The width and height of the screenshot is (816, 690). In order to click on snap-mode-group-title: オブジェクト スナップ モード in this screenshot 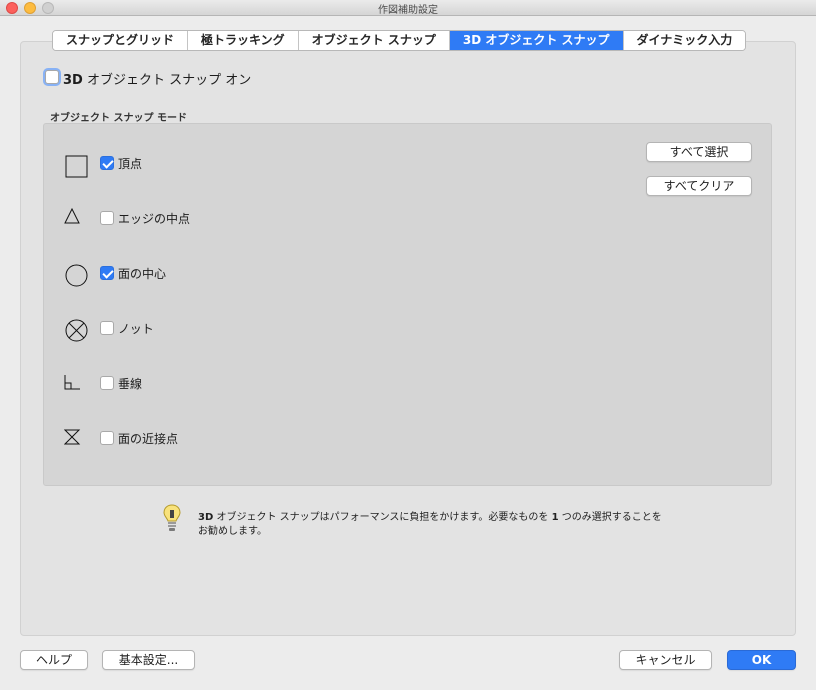, I will do `click(118, 118)`.